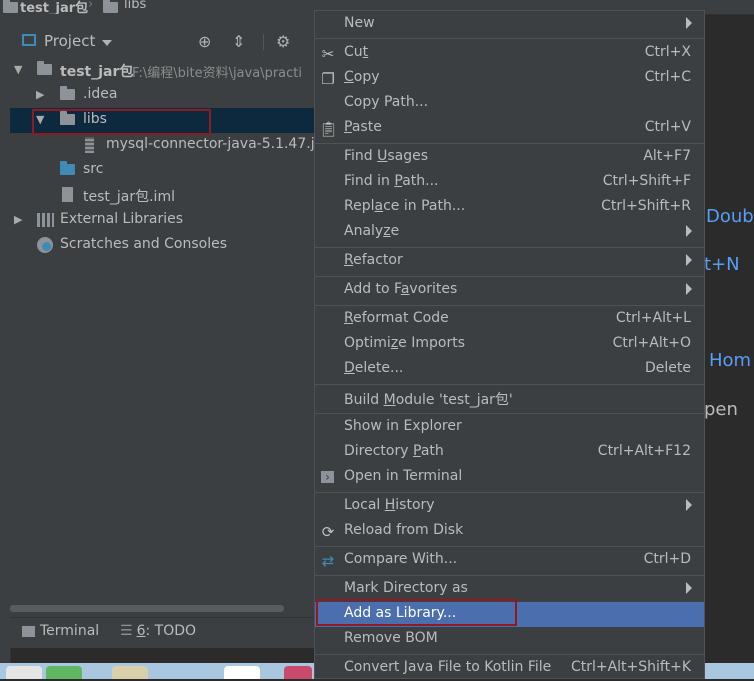 The image size is (754, 681). What do you see at coordinates (18, 69) in the screenshot?
I see `expand-arrow-icon: ▼` at bounding box center [18, 69].